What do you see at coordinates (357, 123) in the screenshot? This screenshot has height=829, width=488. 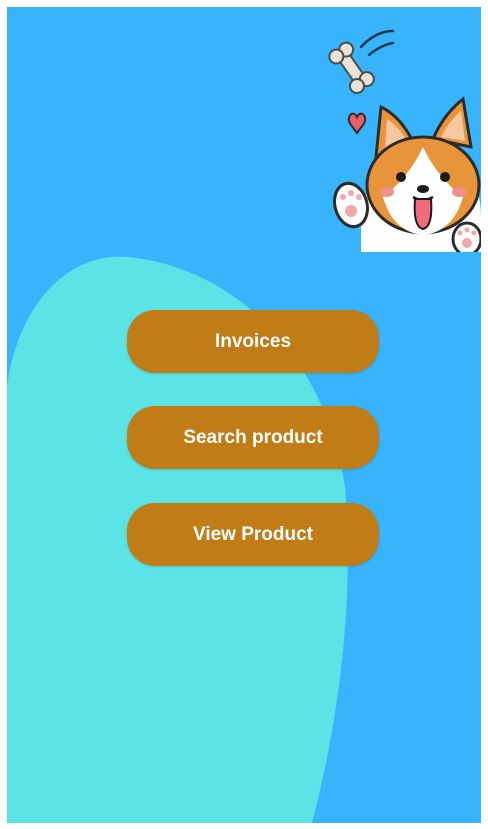 I see `heart-icon` at bounding box center [357, 123].